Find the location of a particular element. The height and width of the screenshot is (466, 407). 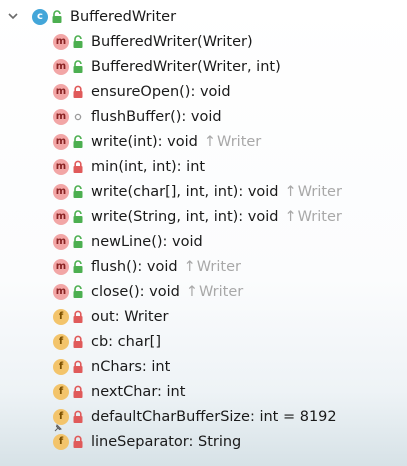

tree-item: m write(int): void ↑Writer is located at coordinates (203, 141).